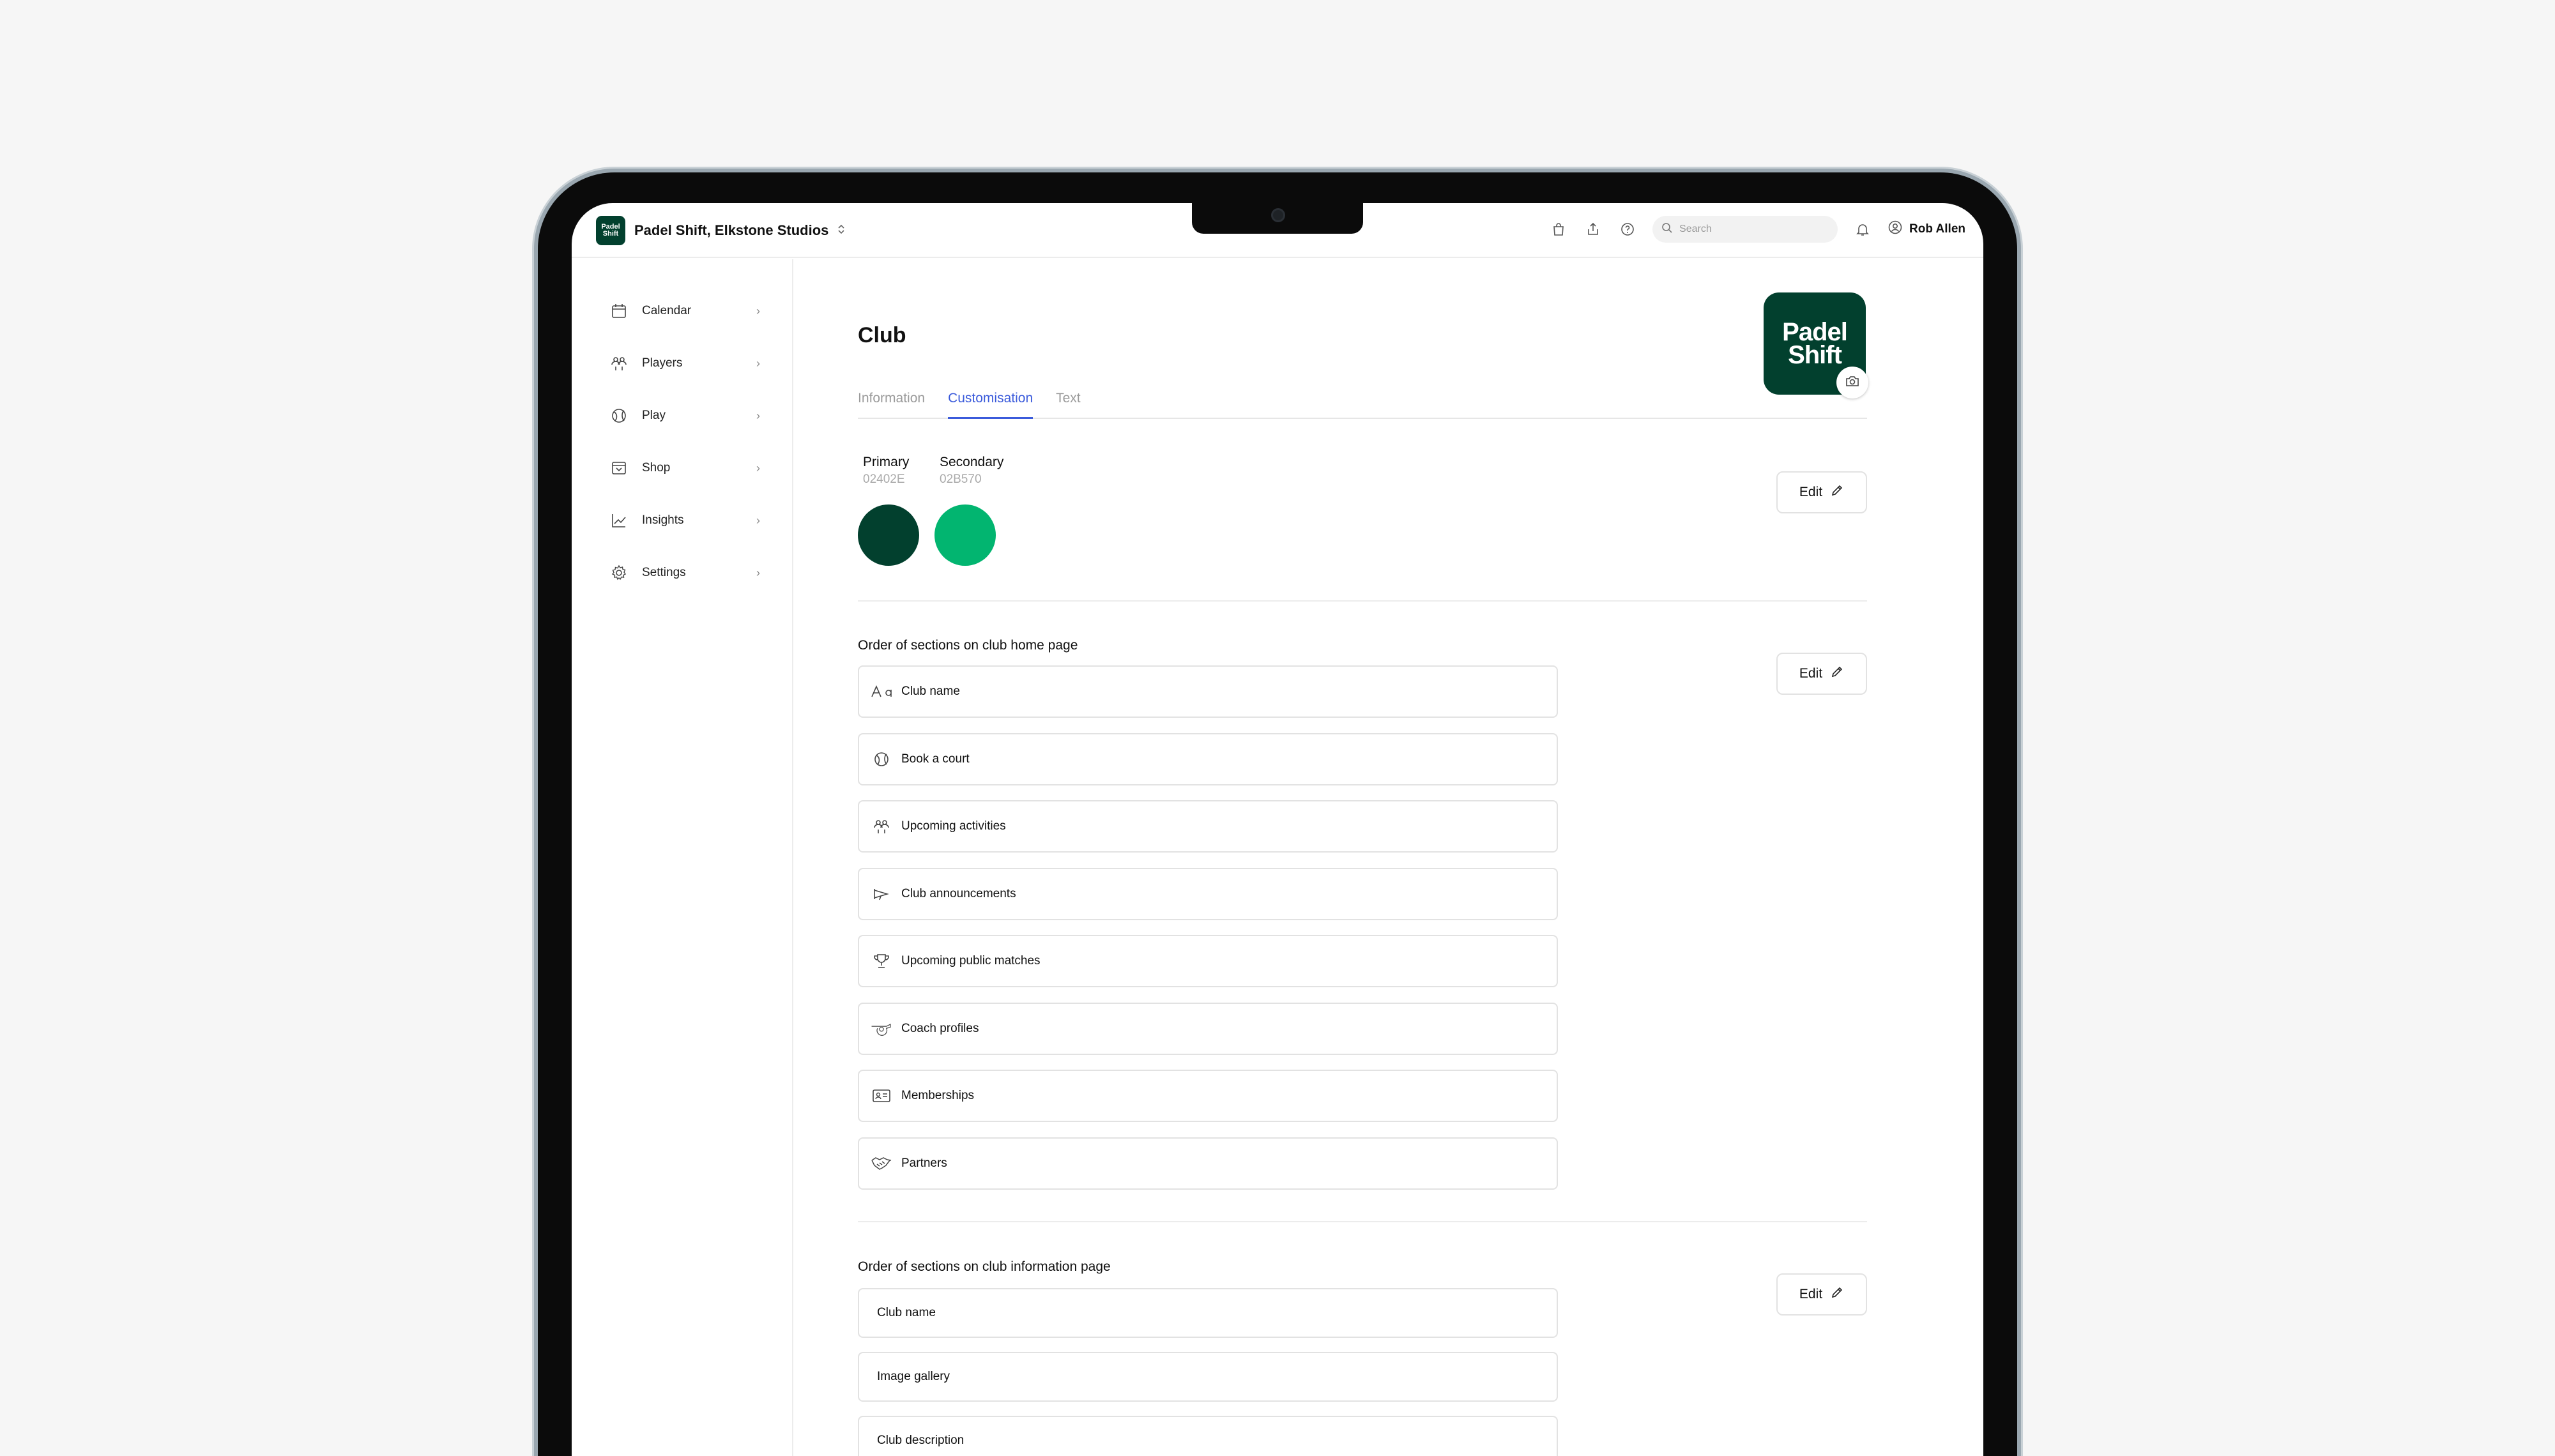 This screenshot has height=1456, width=2555. Describe the element at coordinates (953, 826) in the screenshot. I see `list-item-label: Upcoming activities` at that location.